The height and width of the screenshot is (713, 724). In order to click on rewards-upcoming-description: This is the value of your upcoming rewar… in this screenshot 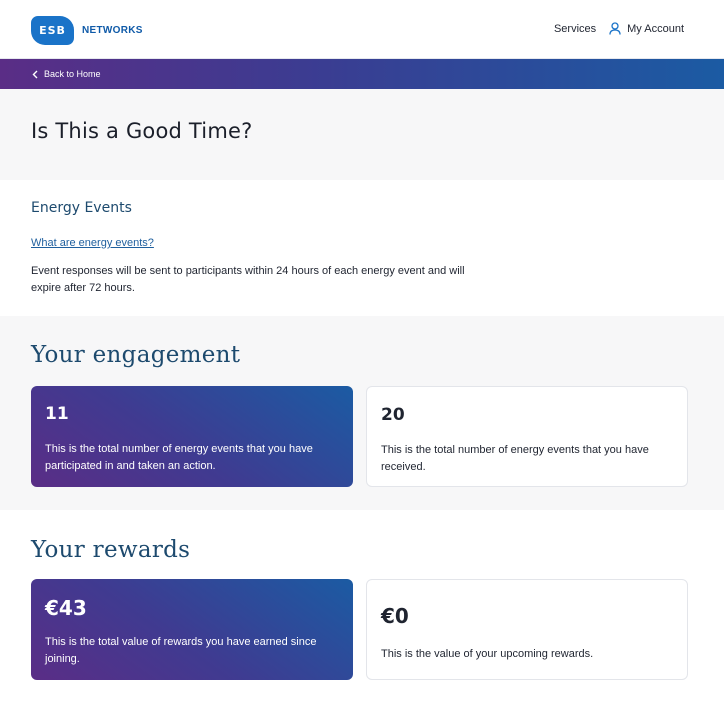, I will do `click(487, 654)`.